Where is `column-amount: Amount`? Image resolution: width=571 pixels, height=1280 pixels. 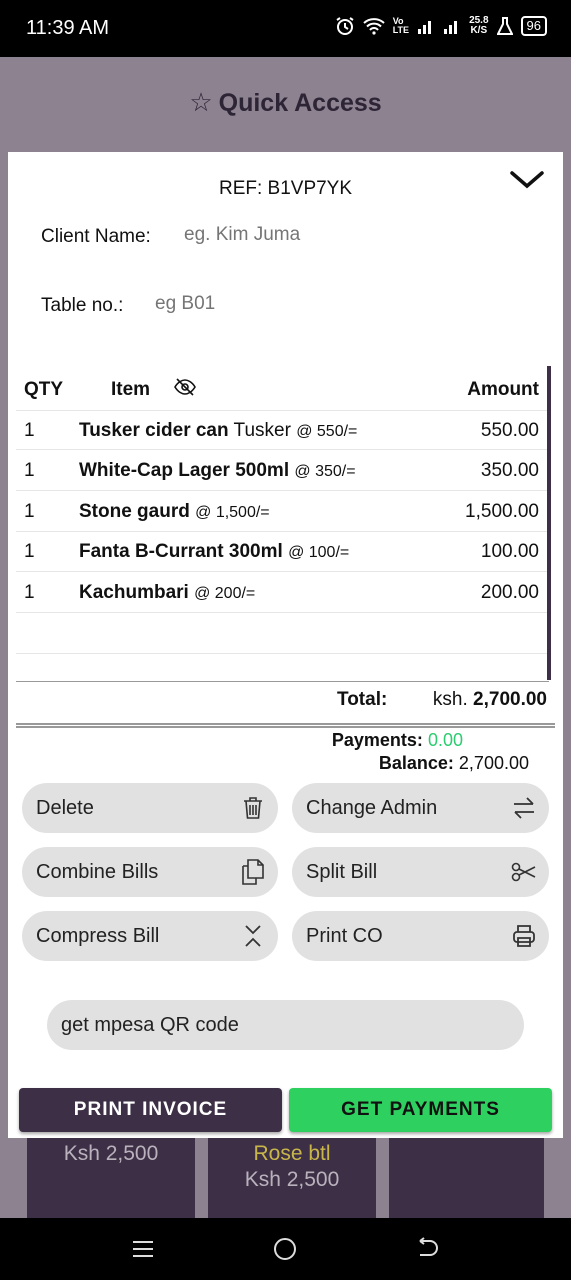 column-amount: Amount is located at coordinates (503, 389).